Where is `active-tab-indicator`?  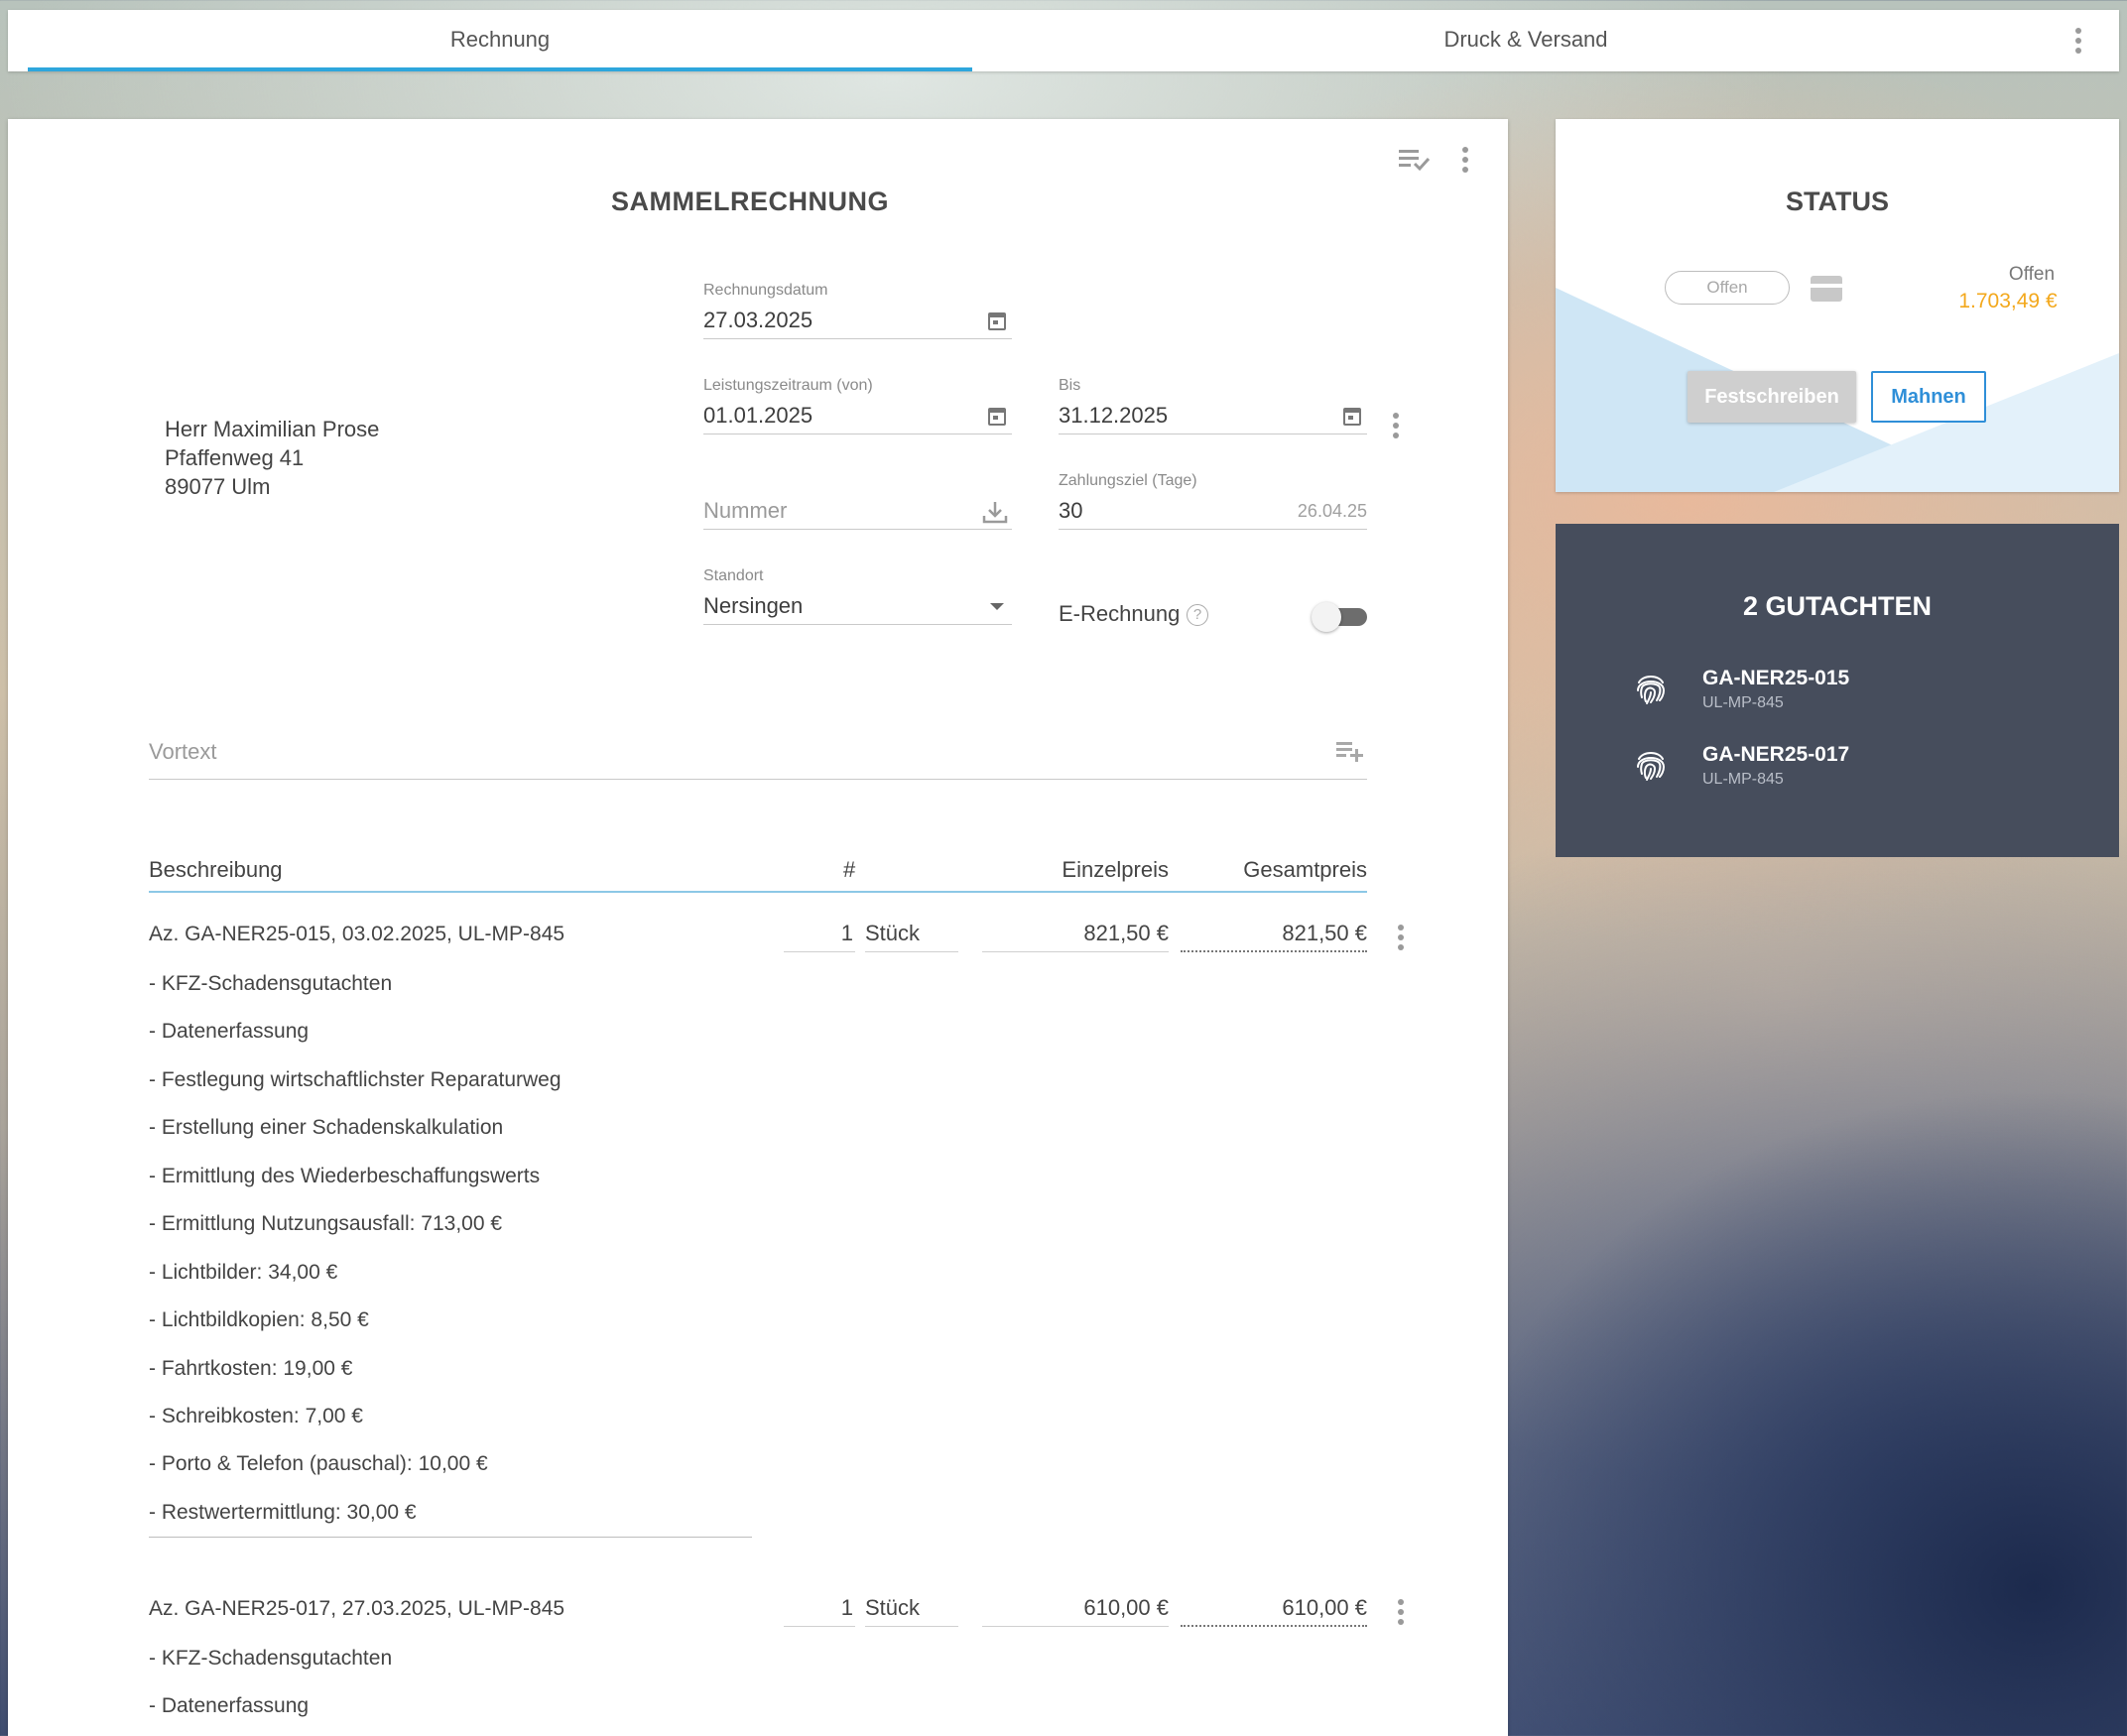
active-tab-indicator is located at coordinates (500, 69).